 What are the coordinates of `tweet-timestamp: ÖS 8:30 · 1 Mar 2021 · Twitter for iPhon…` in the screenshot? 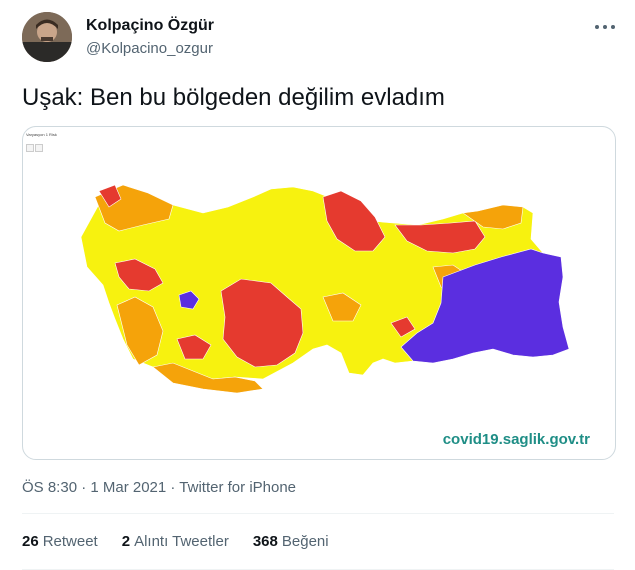 It's located at (159, 487).